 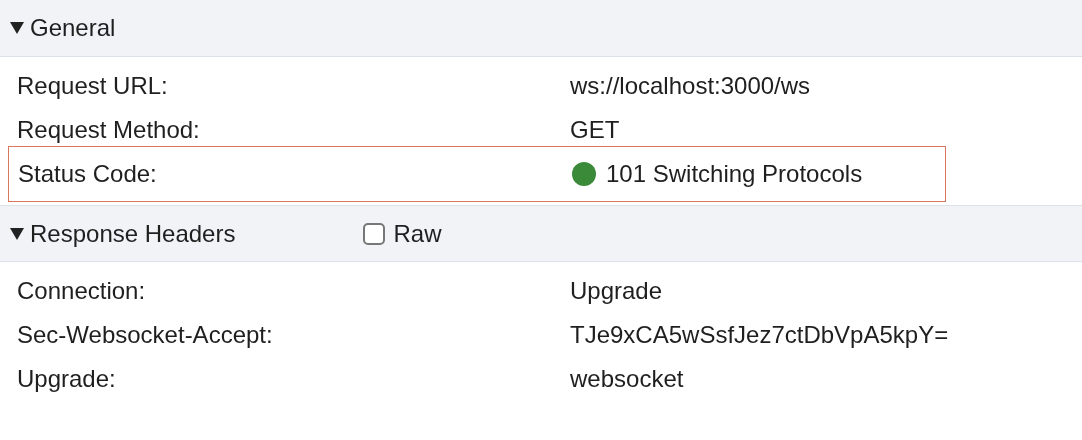 What do you see at coordinates (627, 379) in the screenshot?
I see `field-value: websocket` at bounding box center [627, 379].